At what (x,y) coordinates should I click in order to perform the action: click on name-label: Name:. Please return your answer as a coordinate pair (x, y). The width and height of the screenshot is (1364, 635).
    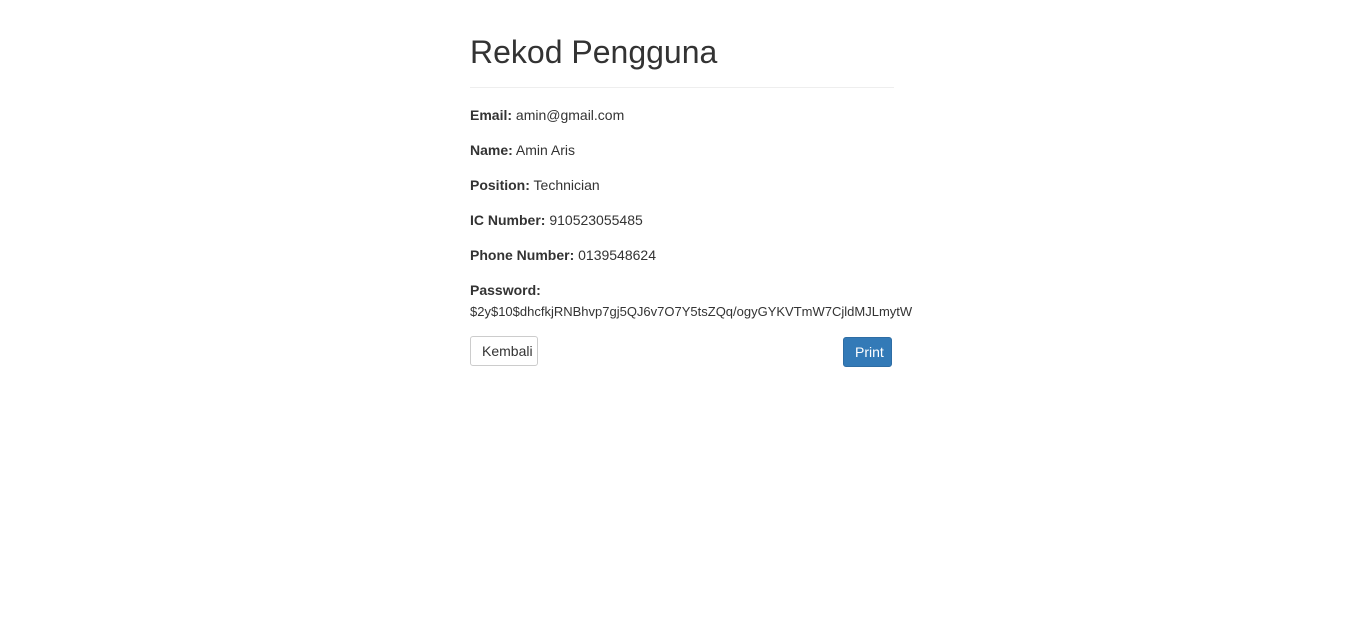
    Looking at the image, I should click on (491, 150).